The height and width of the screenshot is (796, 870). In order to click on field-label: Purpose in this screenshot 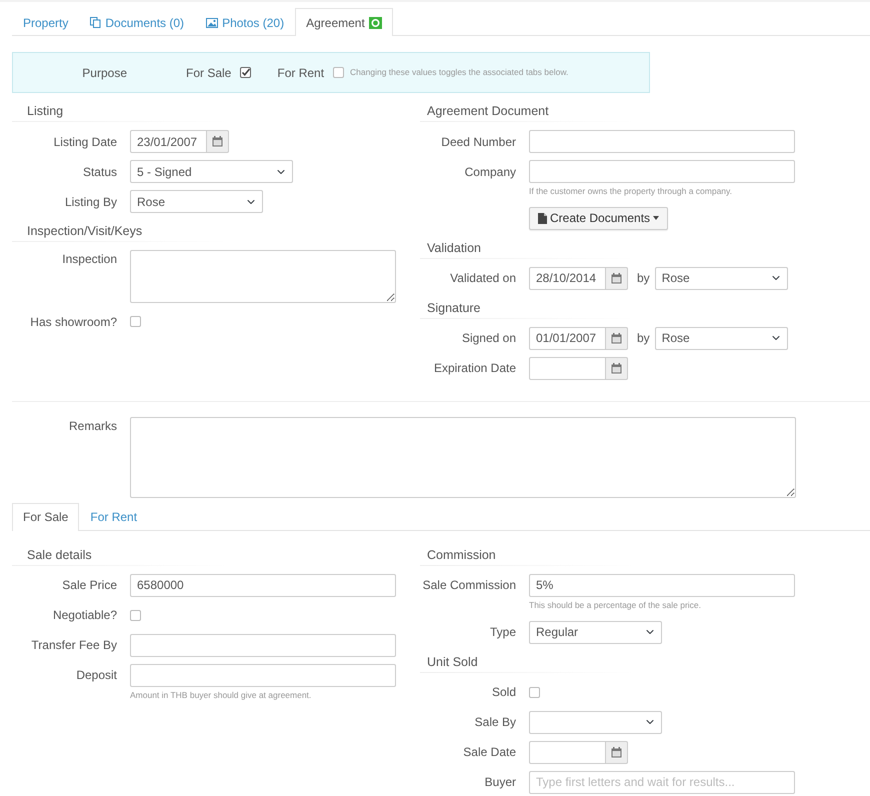, I will do `click(104, 73)`.